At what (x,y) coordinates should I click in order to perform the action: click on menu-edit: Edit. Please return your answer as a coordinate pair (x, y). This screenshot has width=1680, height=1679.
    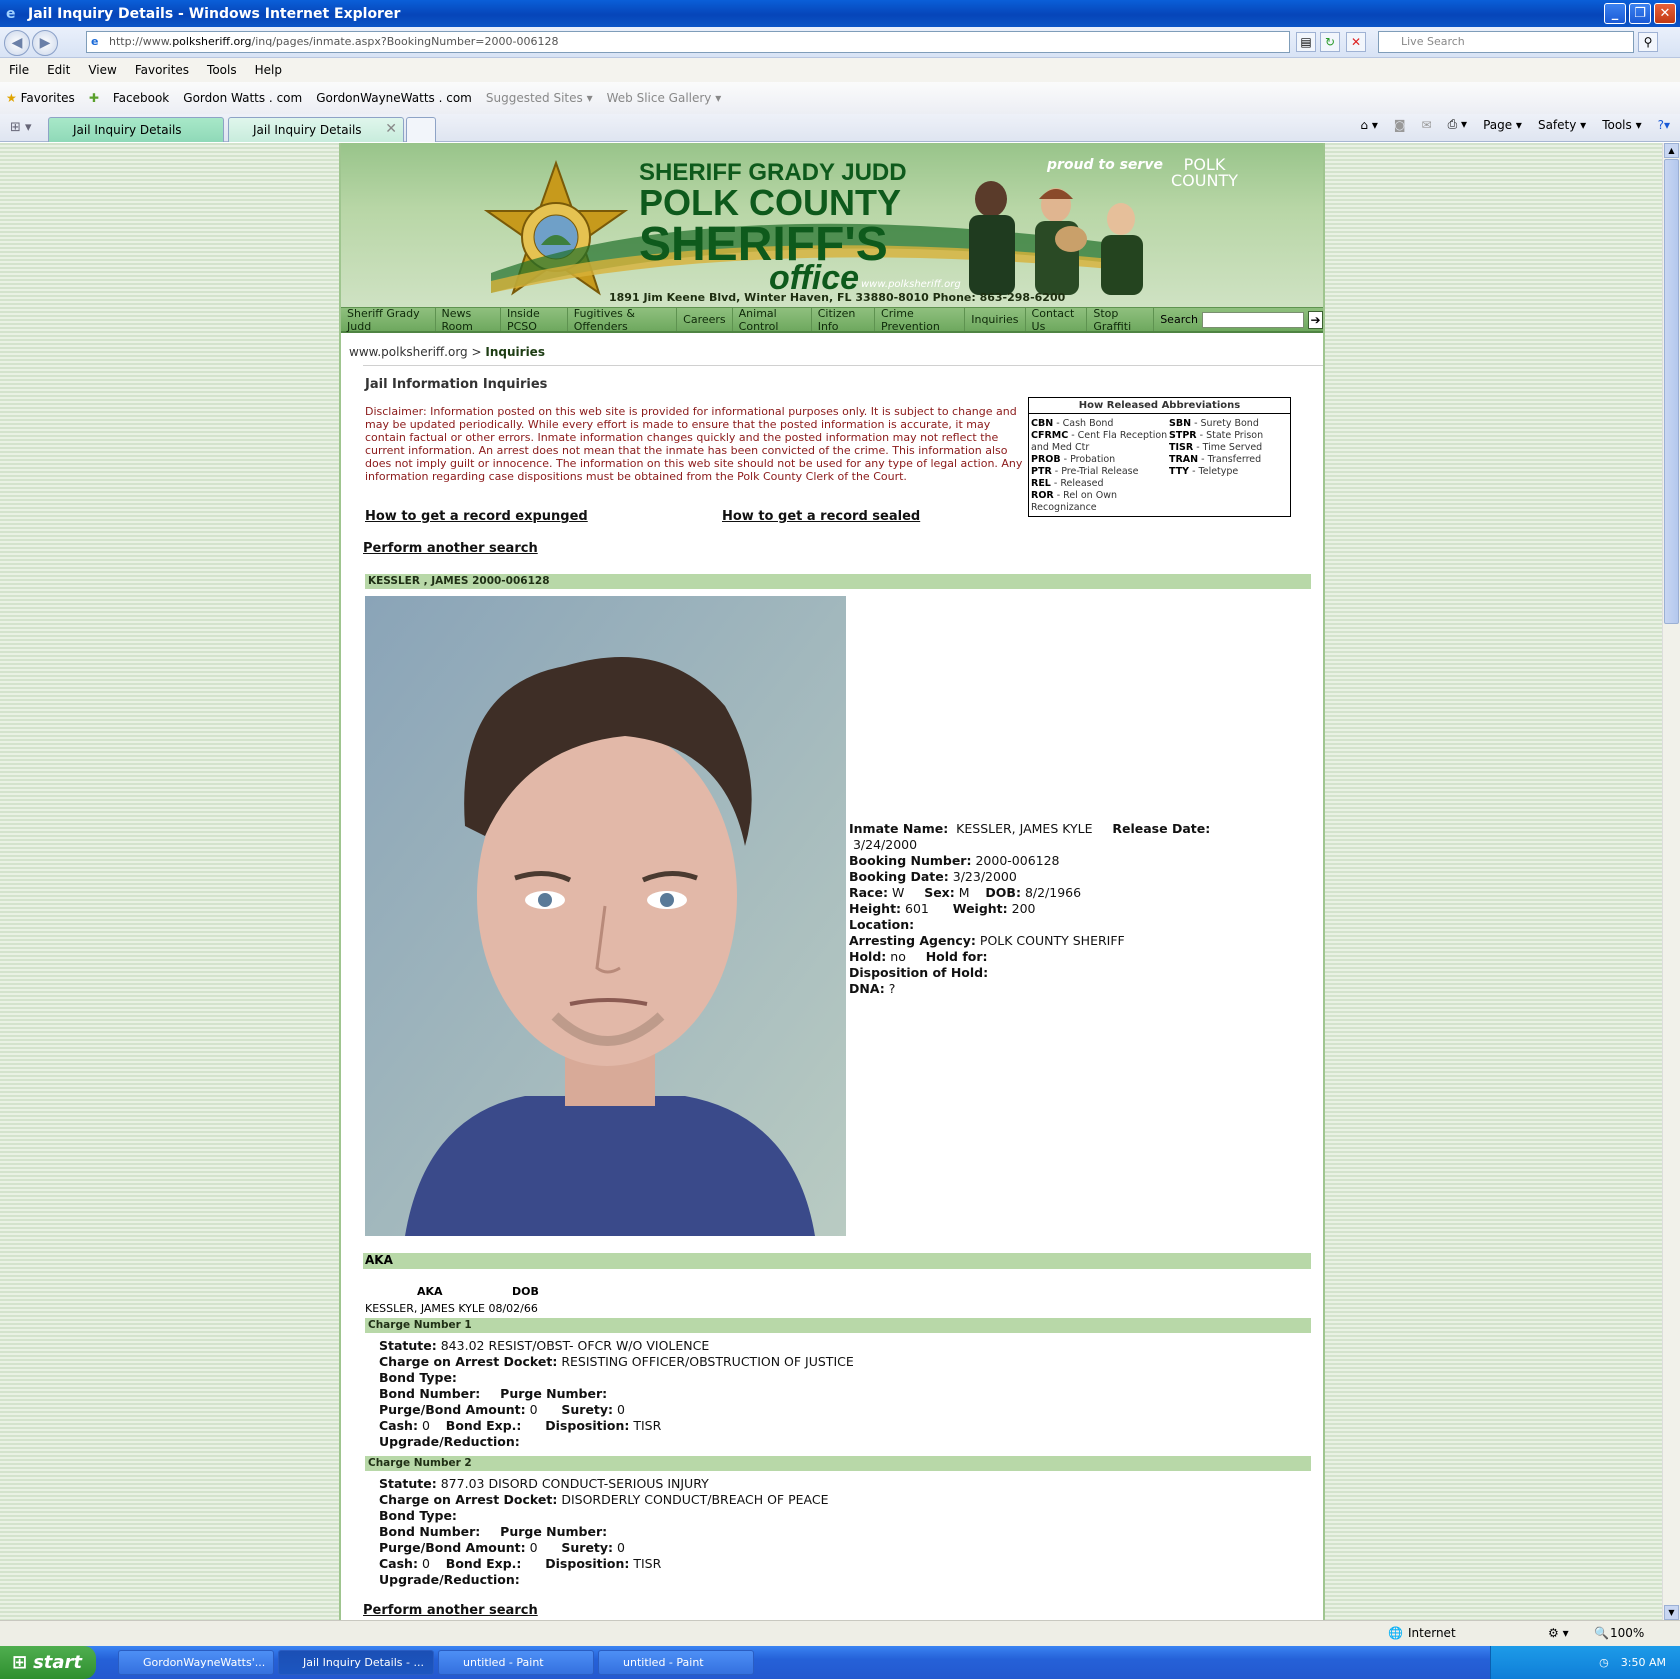
    Looking at the image, I should click on (58, 70).